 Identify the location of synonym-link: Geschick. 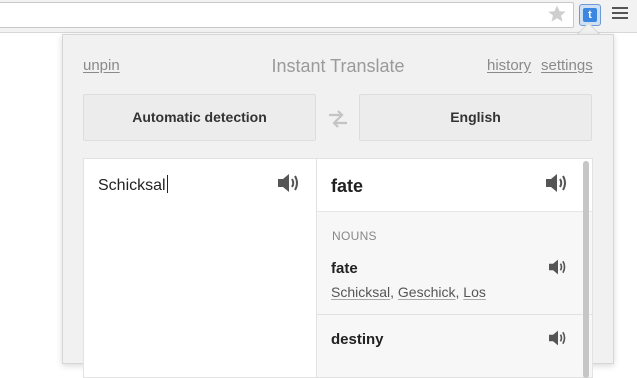
(427, 292).